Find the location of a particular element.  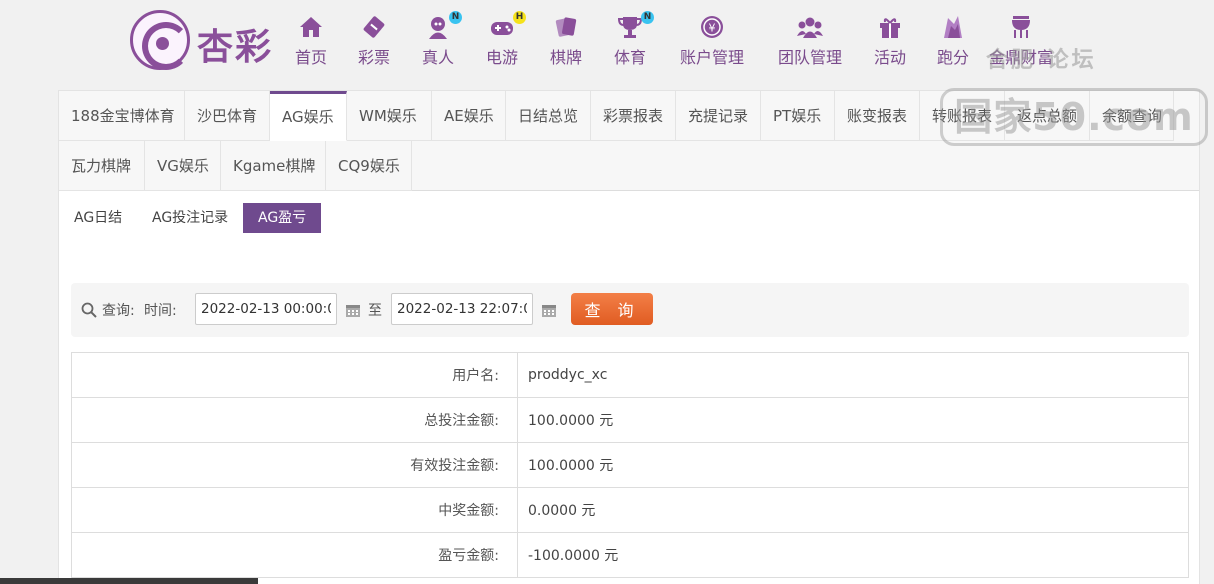

tab-rebate-total: 返点总额 is located at coordinates (1047, 116).